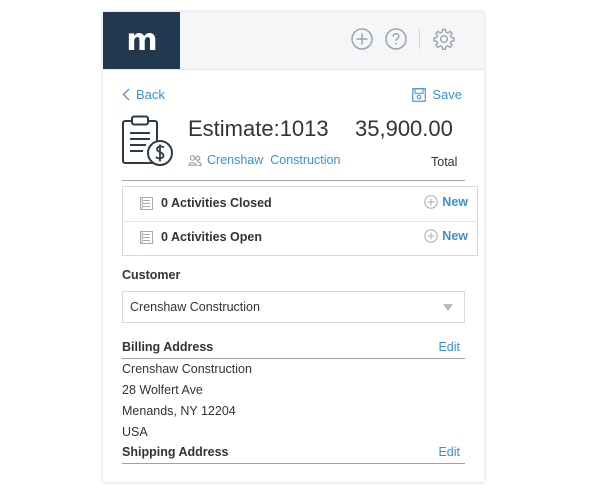  Describe the element at coordinates (216, 203) in the screenshot. I see `activity-label: 0 Activities Closed` at that location.